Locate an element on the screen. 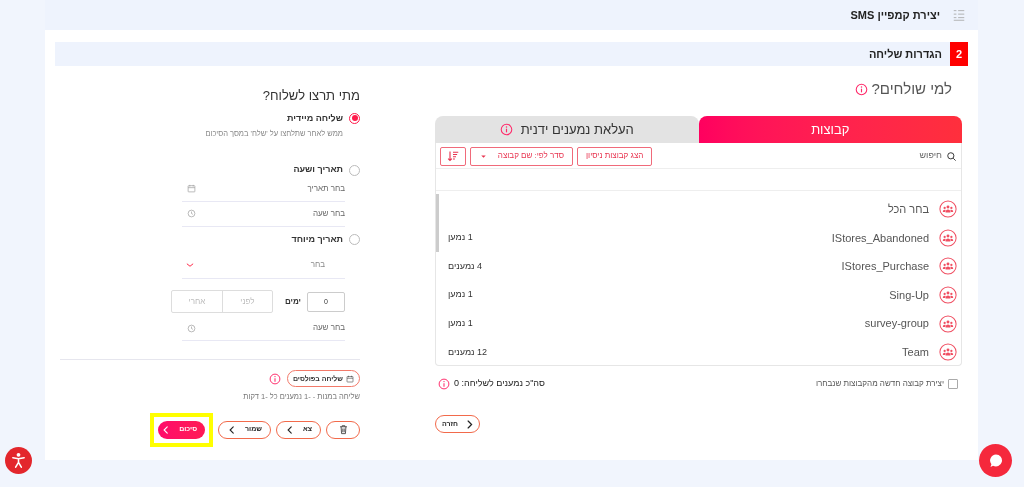 The image size is (1024, 487). checkbox-label: יצירת קבוצה חדשה מהקבוצות שנבחרו is located at coordinates (879, 384).